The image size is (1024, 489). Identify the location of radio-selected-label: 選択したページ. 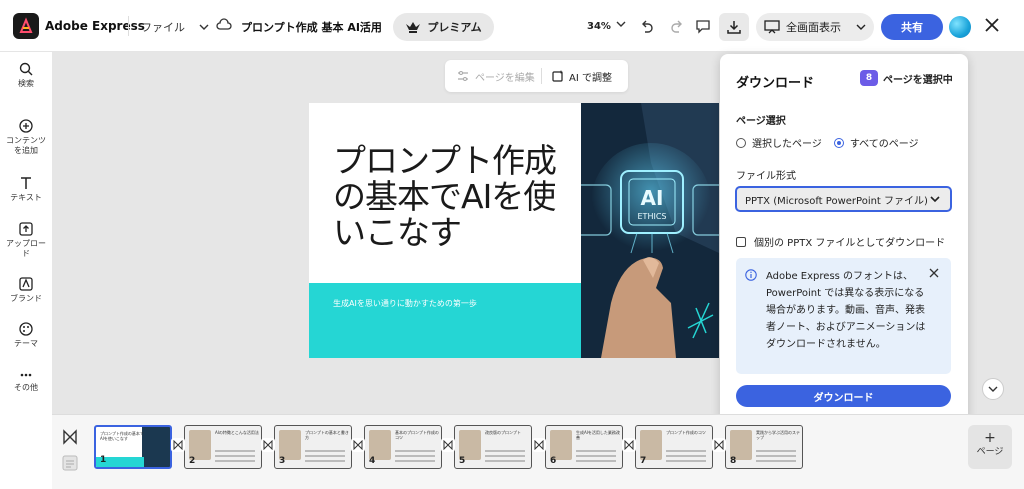
(787, 142).